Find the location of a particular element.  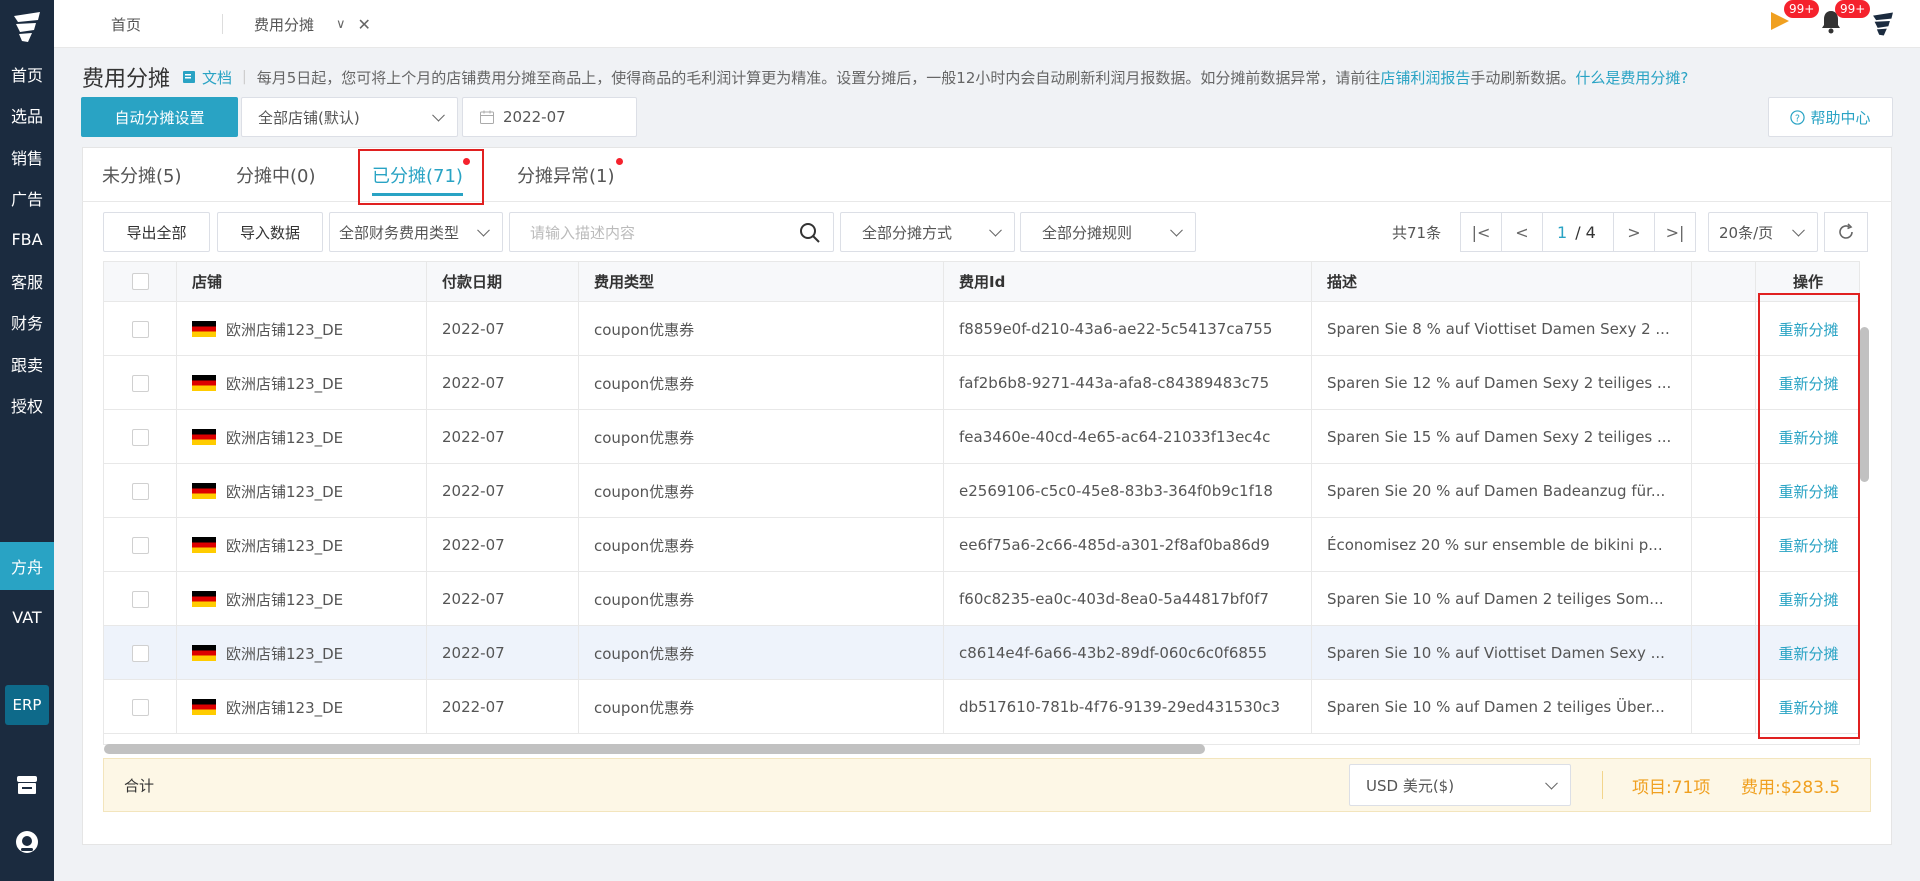

summary-bar: 合计 USD 美元($) 项目:71项 费用:$283.5 is located at coordinates (987, 785).